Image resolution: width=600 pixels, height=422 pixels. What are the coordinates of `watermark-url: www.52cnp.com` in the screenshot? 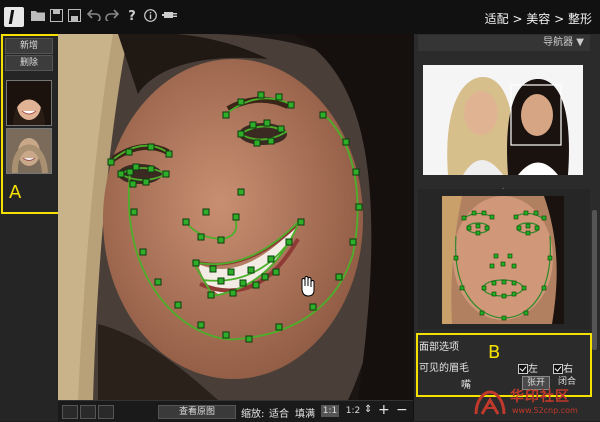 It's located at (545, 410).